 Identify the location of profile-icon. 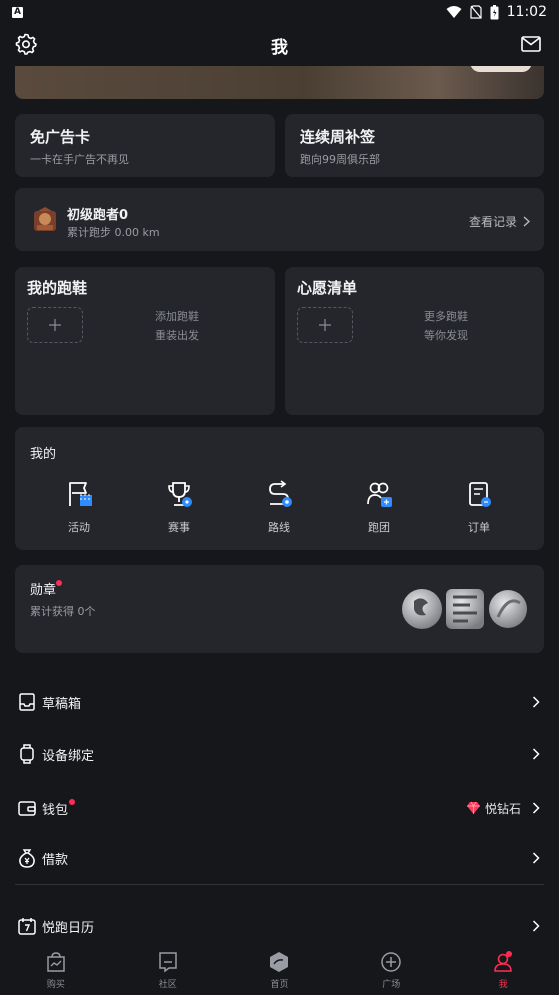
(503, 961).